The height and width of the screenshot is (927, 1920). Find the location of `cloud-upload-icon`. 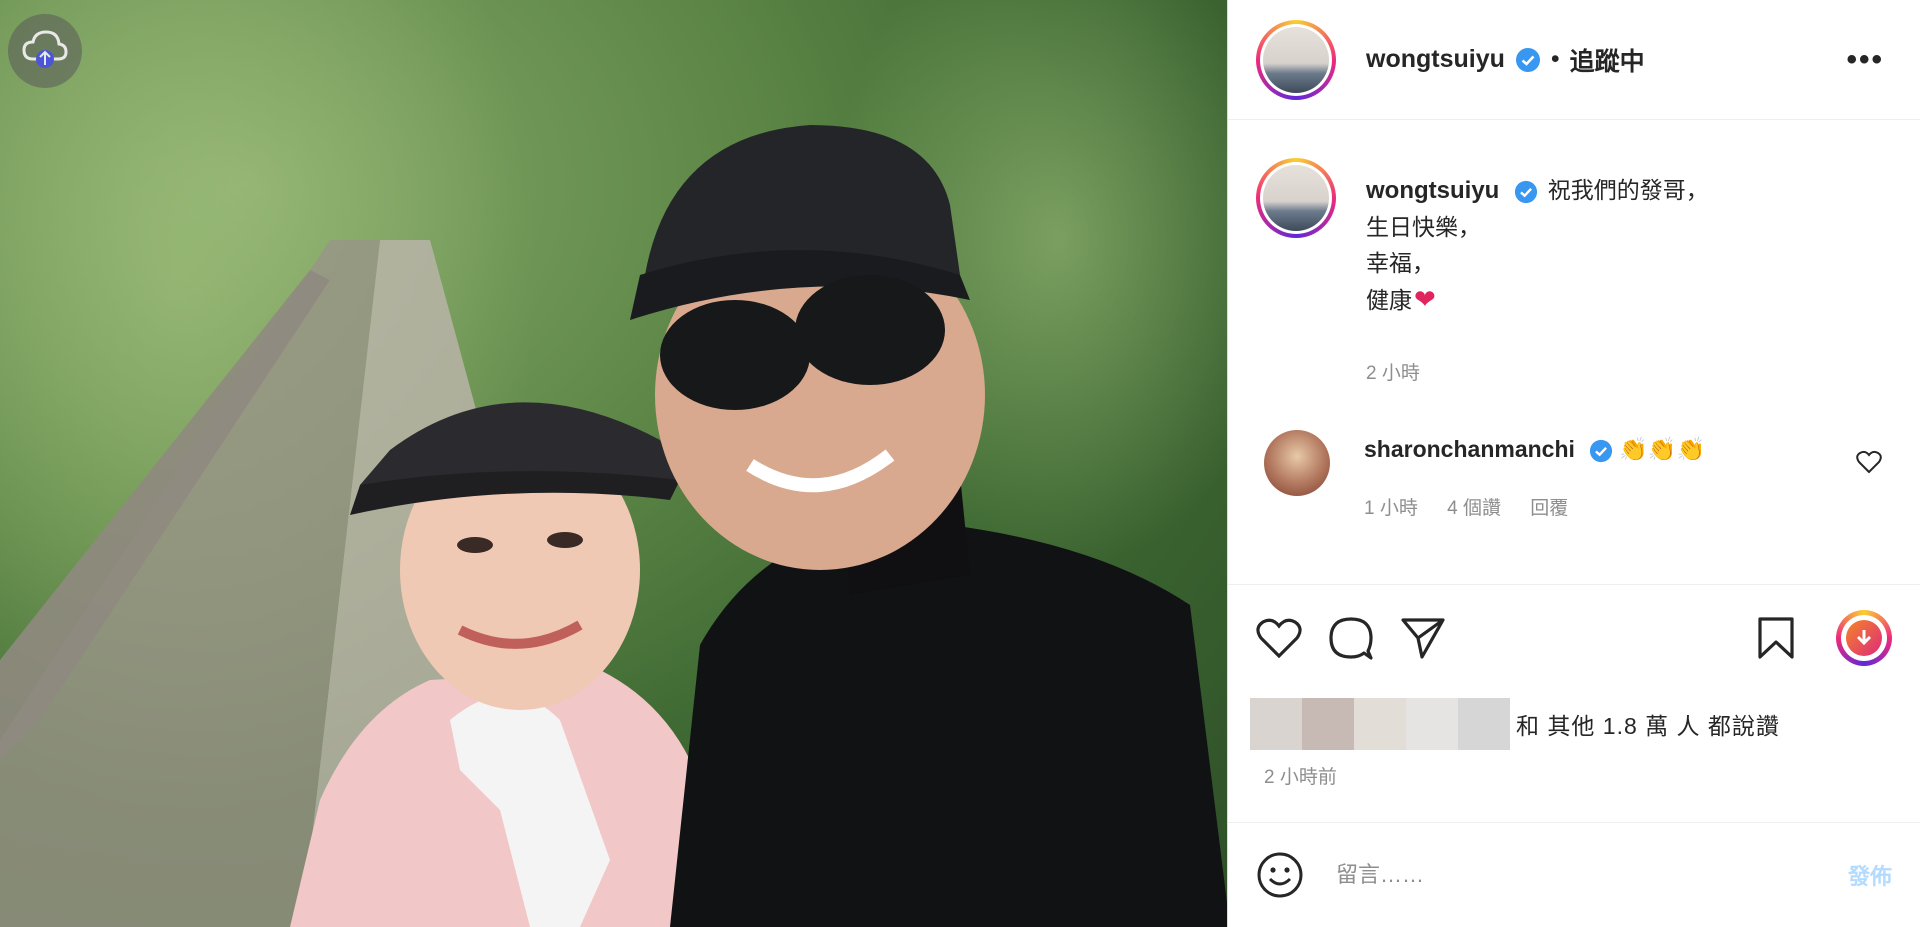

cloud-upload-icon is located at coordinates (45, 49).